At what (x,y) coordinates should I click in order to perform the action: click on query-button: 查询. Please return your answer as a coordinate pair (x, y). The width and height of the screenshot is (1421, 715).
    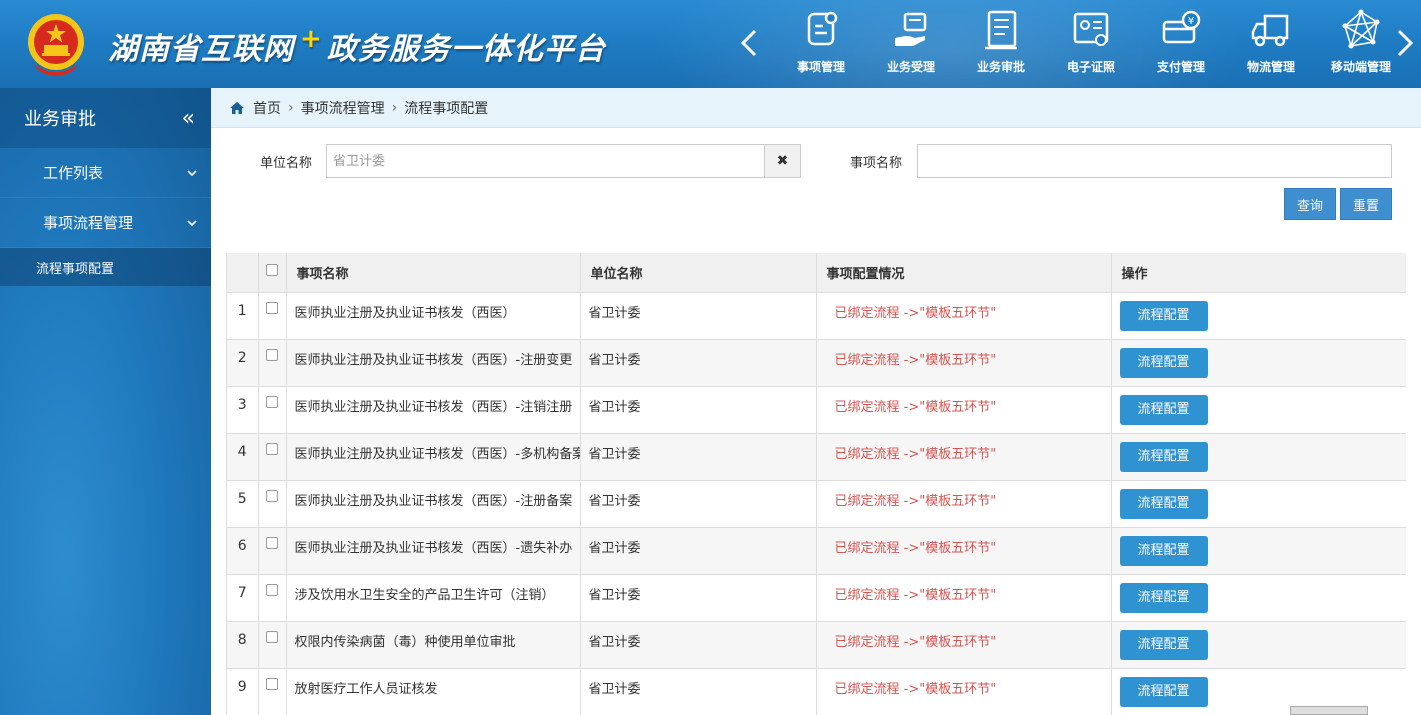
    Looking at the image, I should click on (1310, 204).